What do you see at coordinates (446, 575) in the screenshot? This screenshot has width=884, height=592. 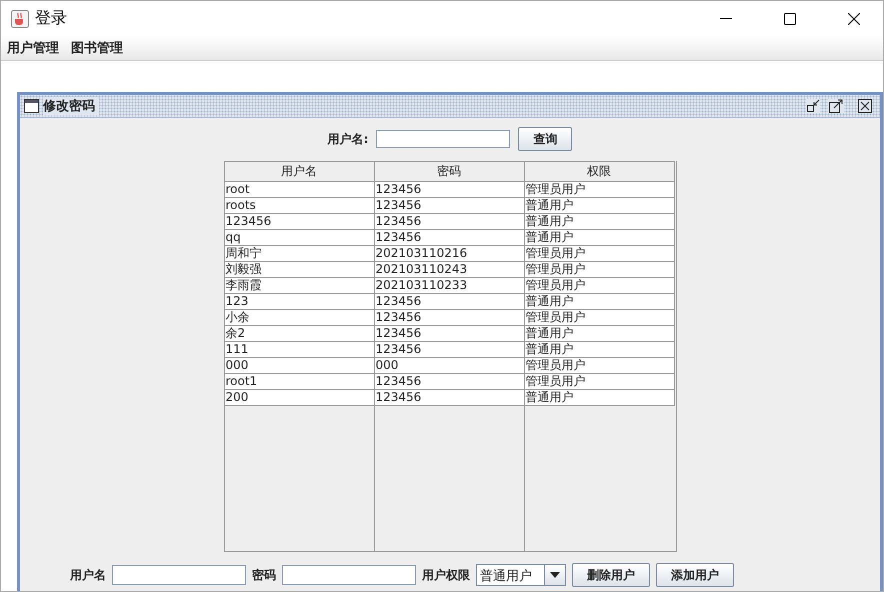 I see `role-label: 用户权限` at bounding box center [446, 575].